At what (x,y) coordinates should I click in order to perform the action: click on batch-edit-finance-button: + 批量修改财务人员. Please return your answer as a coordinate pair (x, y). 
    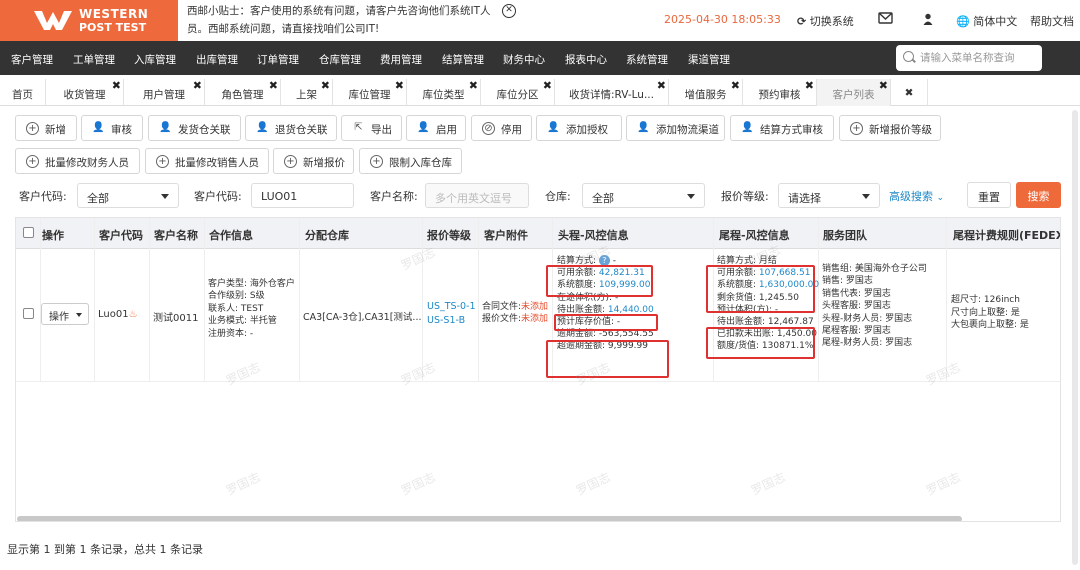
    Looking at the image, I should click on (77, 161).